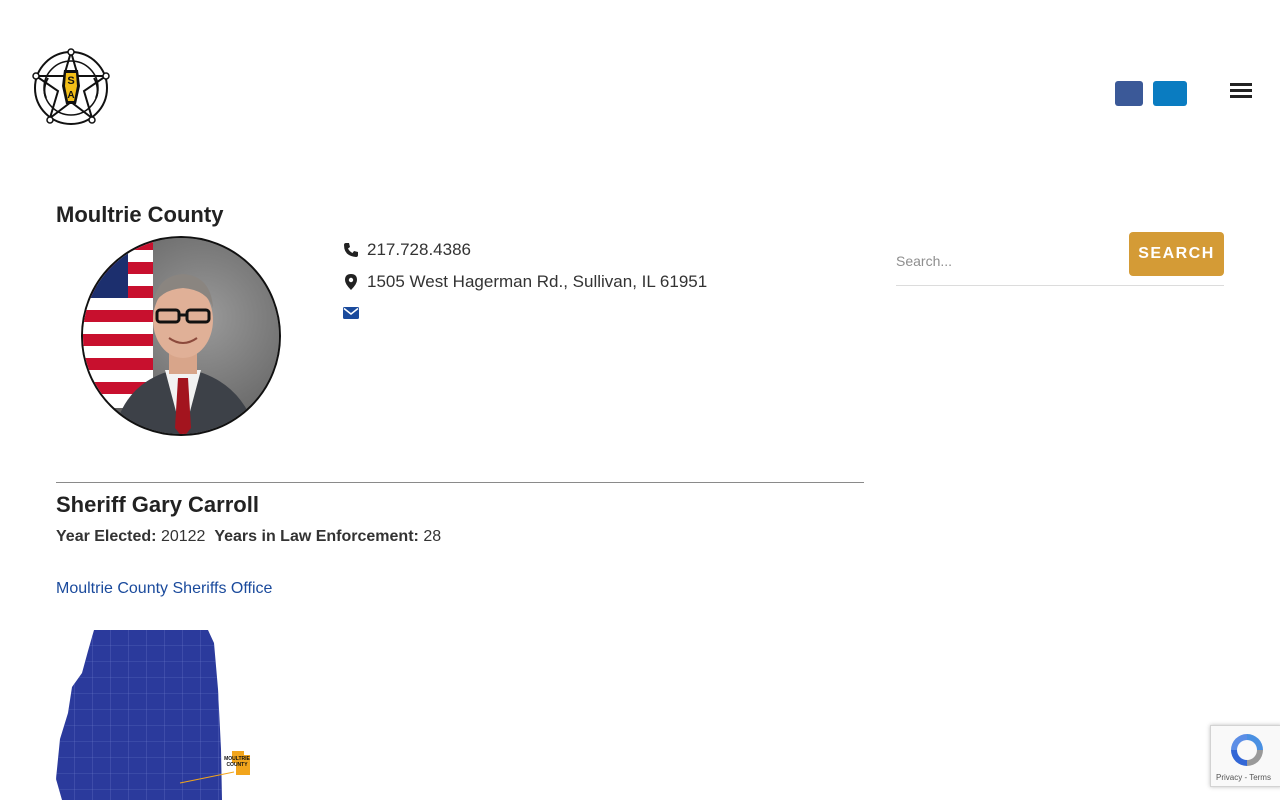 The image size is (1280, 805). I want to click on svg-text: A, so click(70, 95).